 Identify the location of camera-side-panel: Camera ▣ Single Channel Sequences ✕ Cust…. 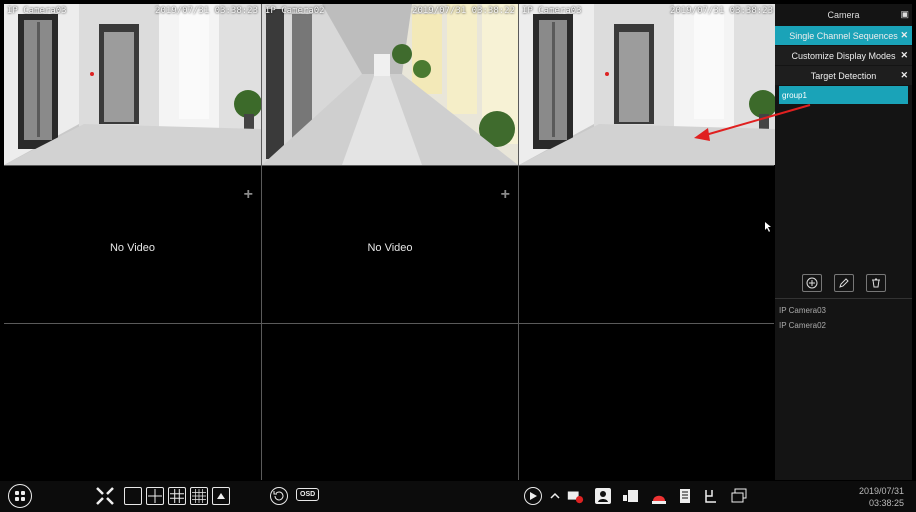
(843, 242).